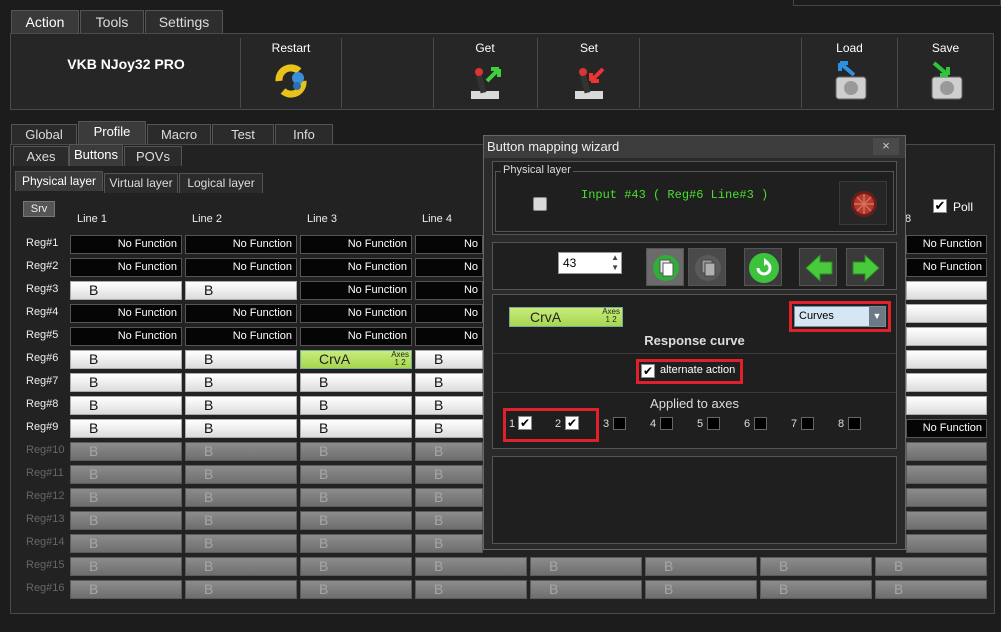  Describe the element at coordinates (854, 423) in the screenshot. I see `axis-8-checkbox` at that location.